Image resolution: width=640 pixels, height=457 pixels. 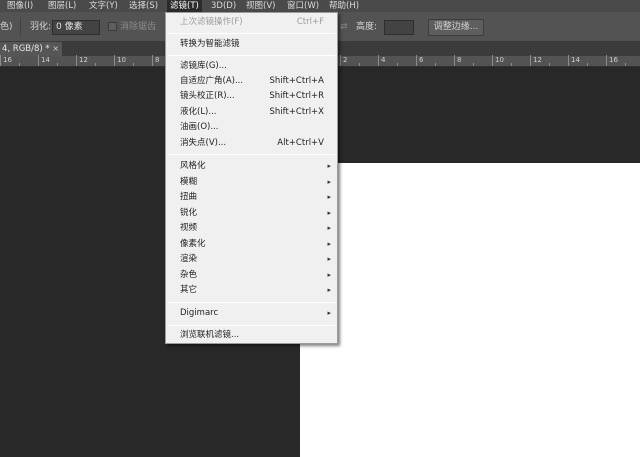 I want to click on menu-item-other: 其它 ▸, so click(x=251, y=290).